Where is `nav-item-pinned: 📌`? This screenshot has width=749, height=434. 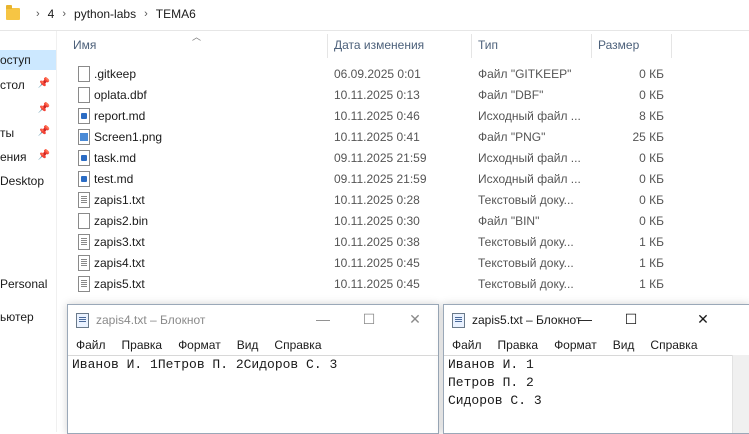
nav-item-pinned: 📌 is located at coordinates (28, 110).